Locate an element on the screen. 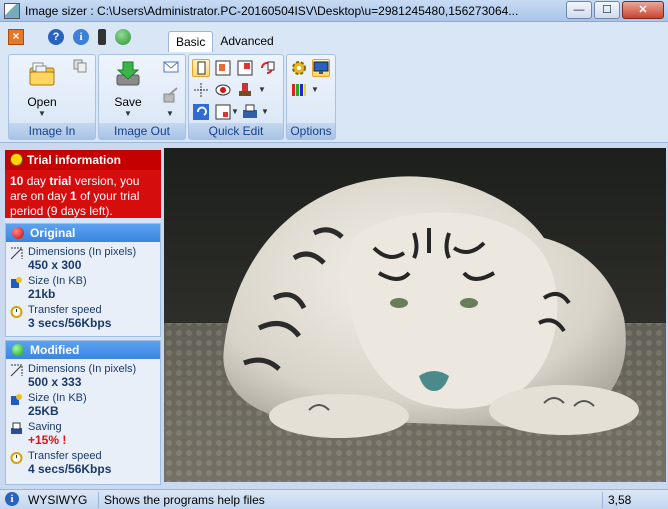  palette-dropdown-arrow: ▼ is located at coordinates (315, 89).